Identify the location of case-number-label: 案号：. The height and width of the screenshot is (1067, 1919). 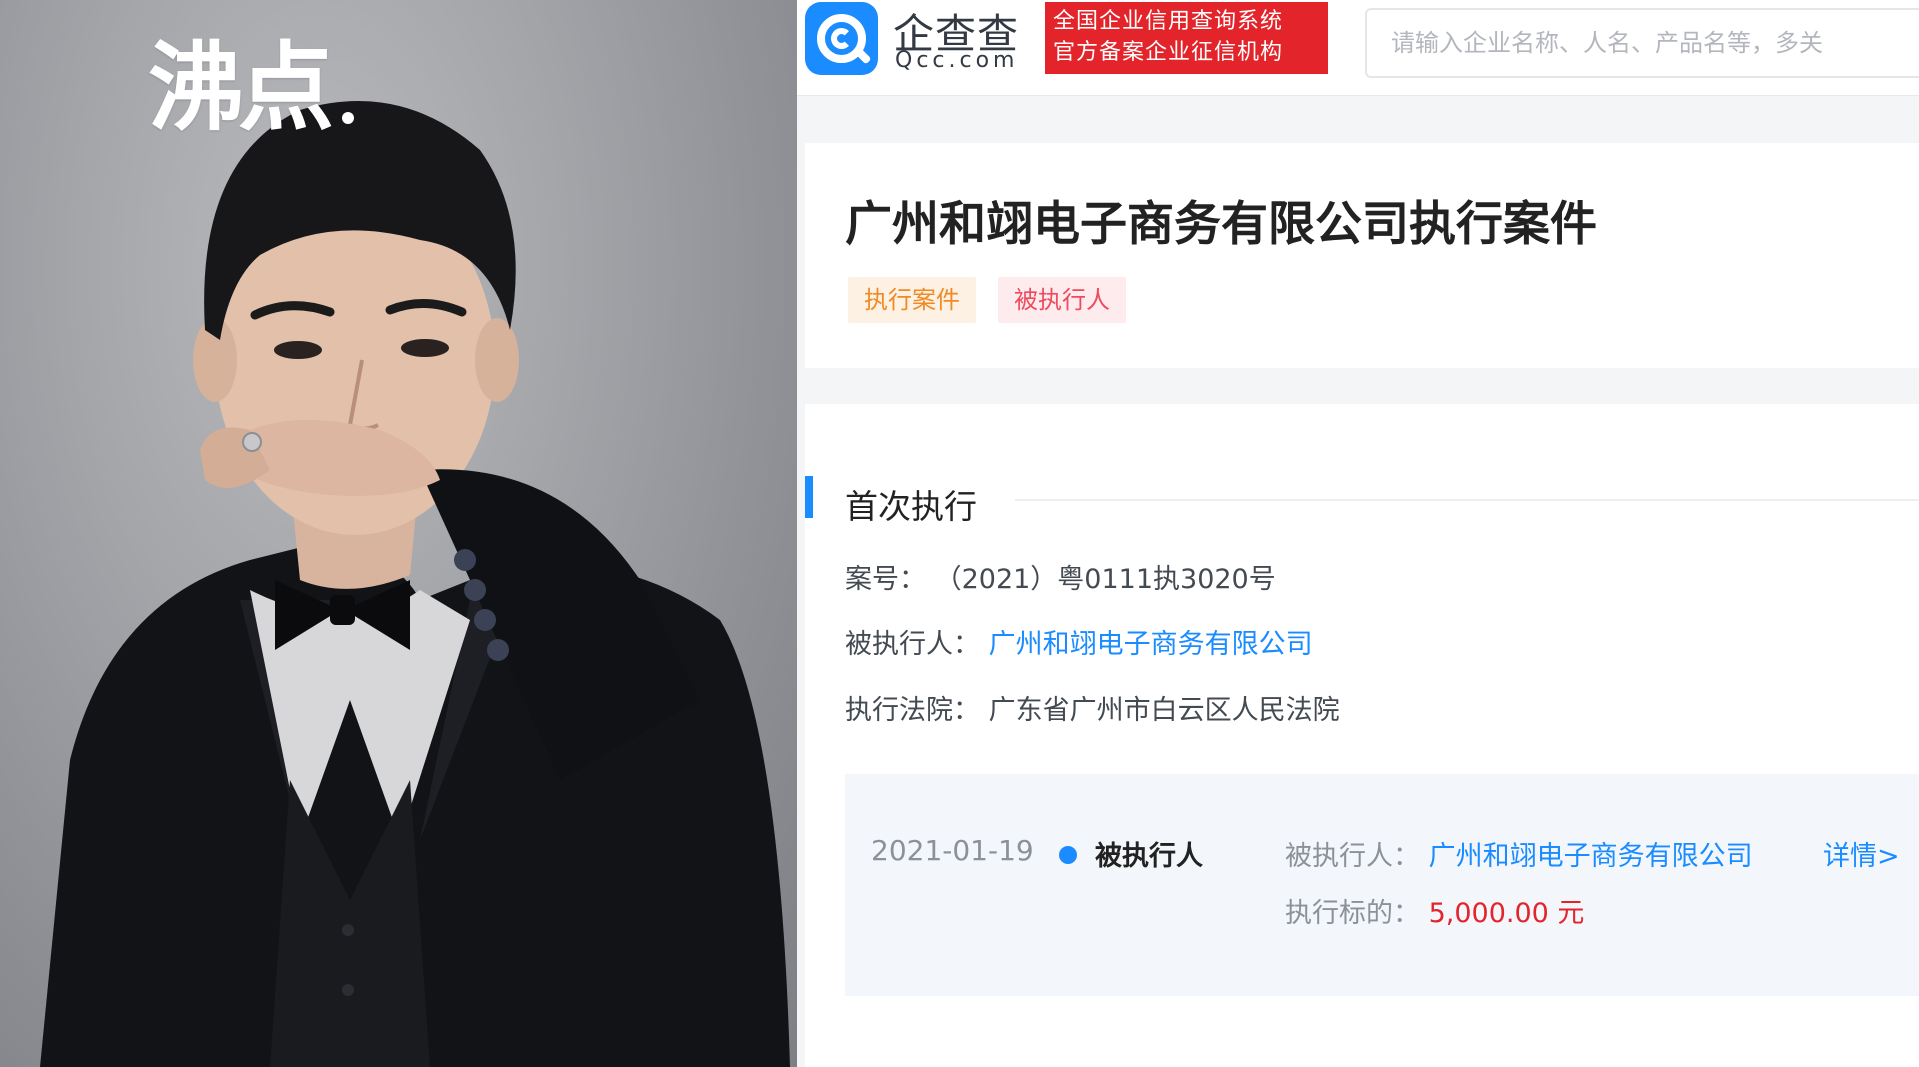
(885, 579).